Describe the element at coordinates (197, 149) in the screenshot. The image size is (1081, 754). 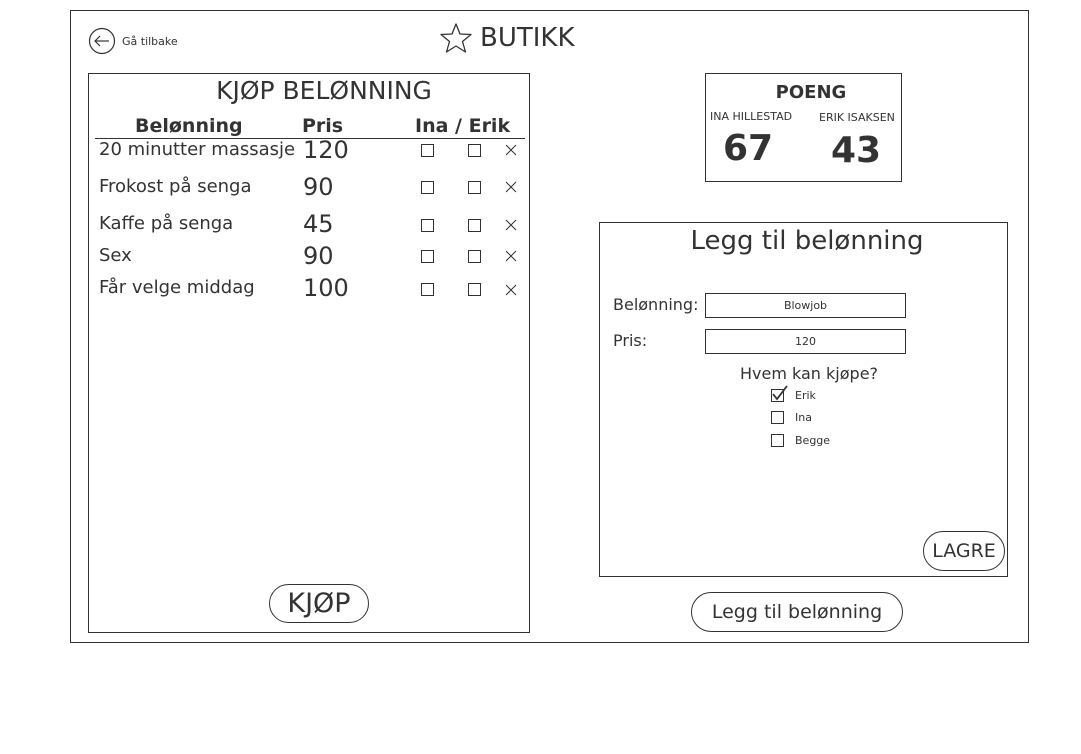
I see `reward-name: 20 minutter massasje` at that location.